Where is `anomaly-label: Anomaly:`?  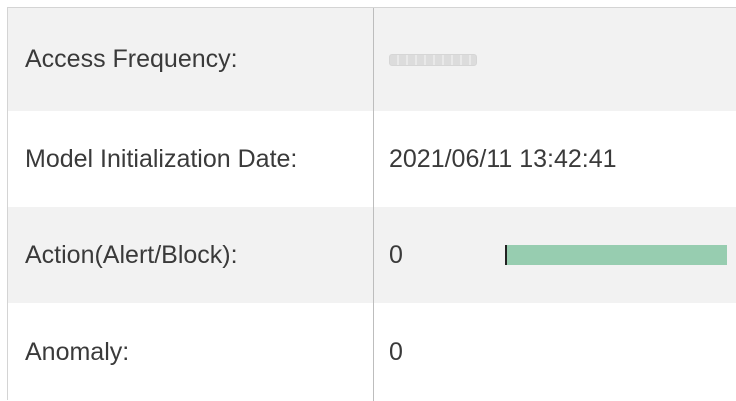 anomaly-label: Anomaly: is located at coordinates (77, 351).